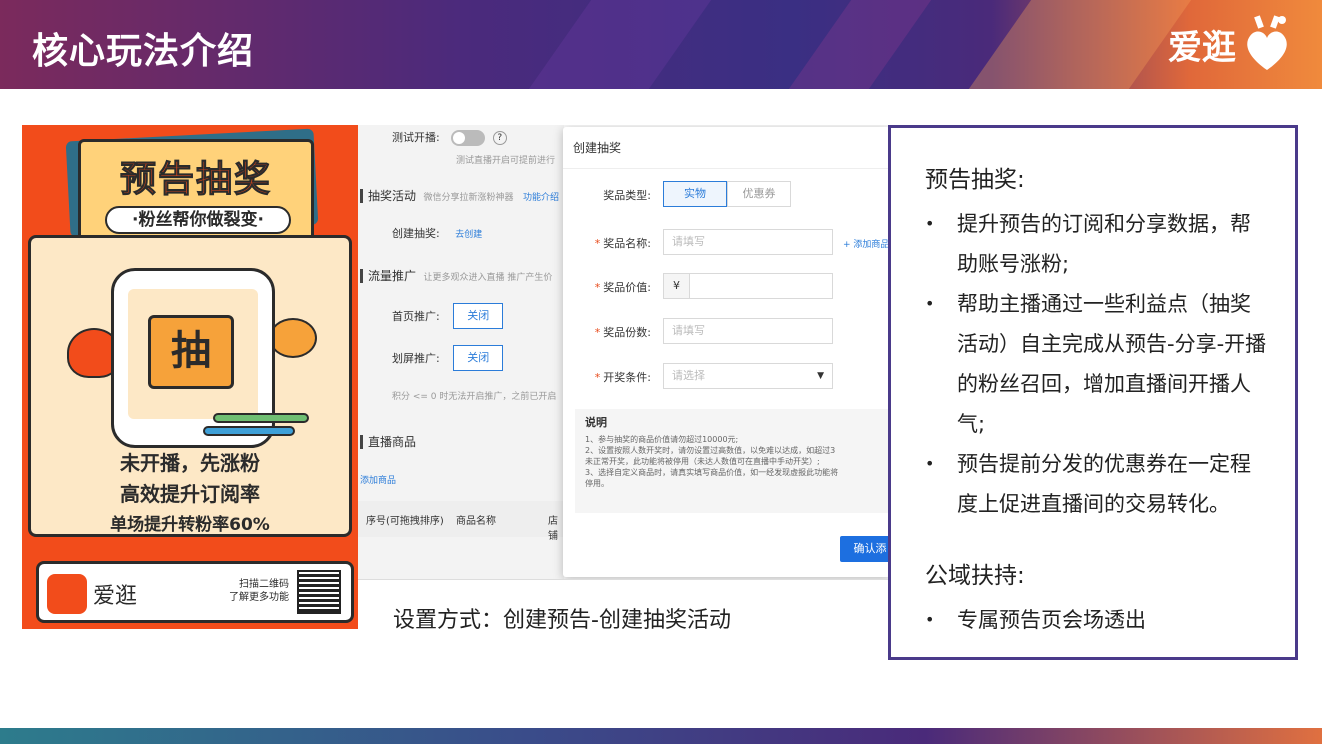  Describe the element at coordinates (190, 463) in the screenshot. I see `poster-line: 未开播，先涨粉` at that location.